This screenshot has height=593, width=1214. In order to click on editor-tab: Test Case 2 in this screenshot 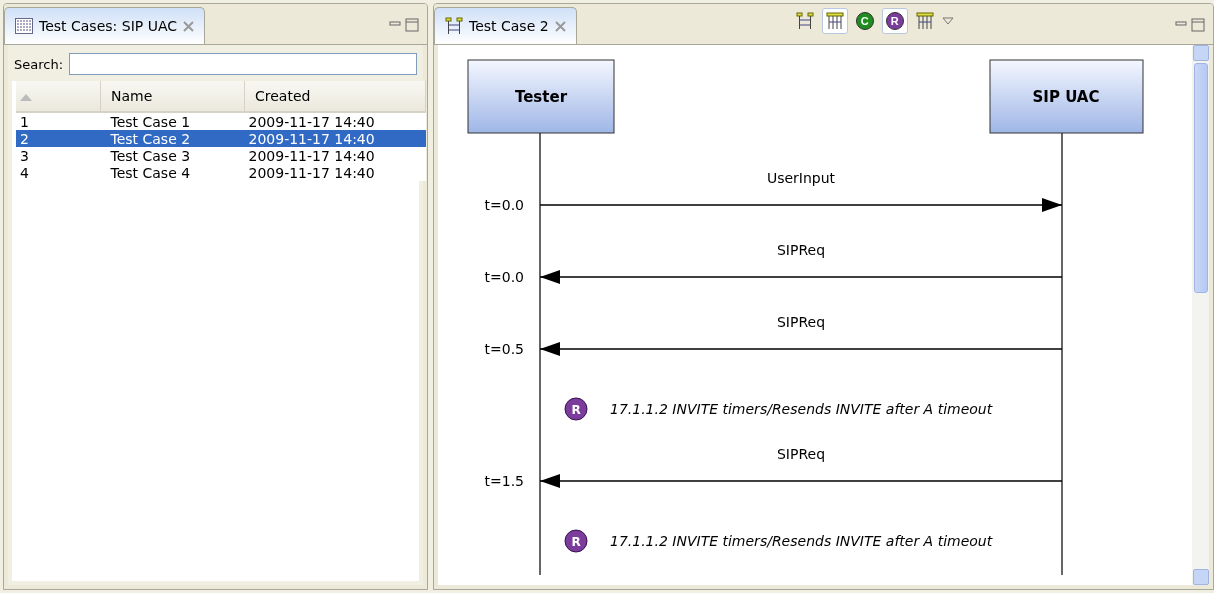, I will do `click(505, 25)`.